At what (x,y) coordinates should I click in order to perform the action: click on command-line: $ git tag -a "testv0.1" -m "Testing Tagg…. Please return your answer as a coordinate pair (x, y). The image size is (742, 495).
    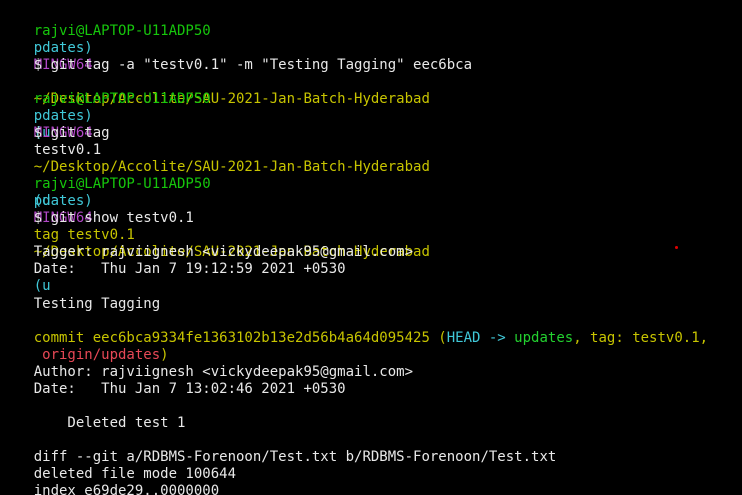
    Looking at the image, I should click on (236, 56).